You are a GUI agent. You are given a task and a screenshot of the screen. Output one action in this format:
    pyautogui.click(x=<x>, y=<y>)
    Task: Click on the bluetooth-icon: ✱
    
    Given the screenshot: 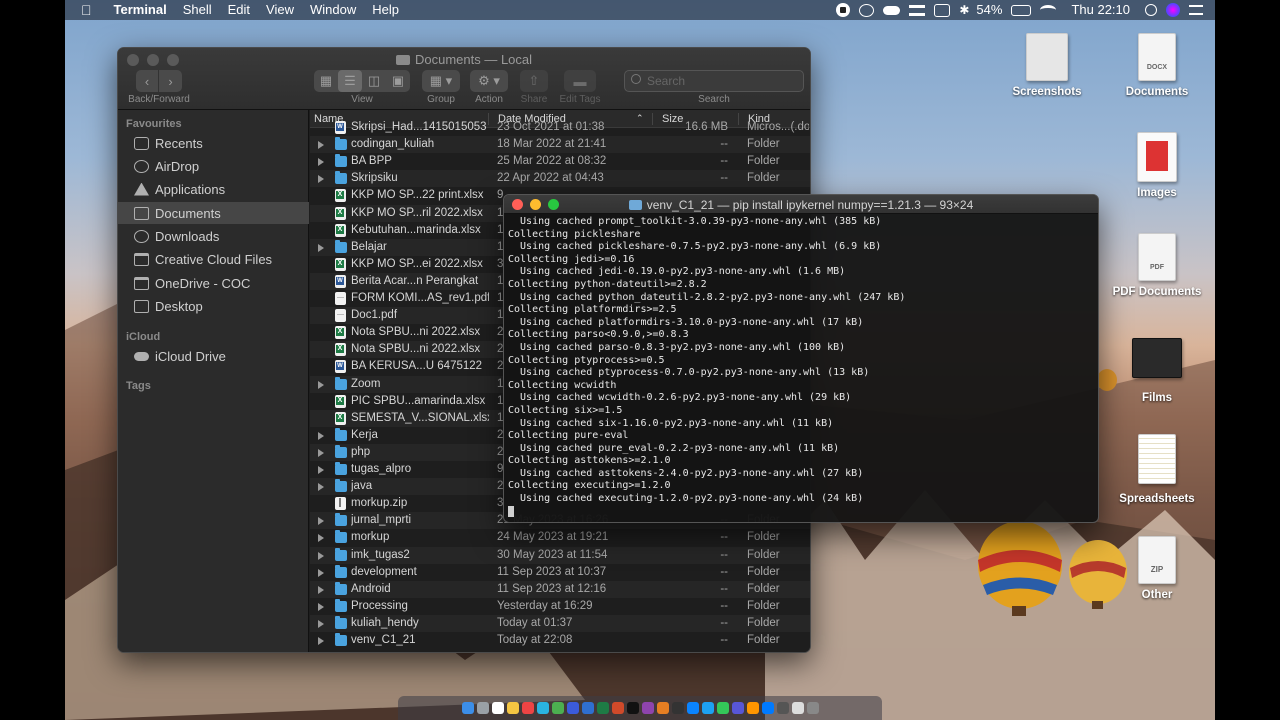 What is the action you would take?
    pyautogui.click(x=964, y=10)
    